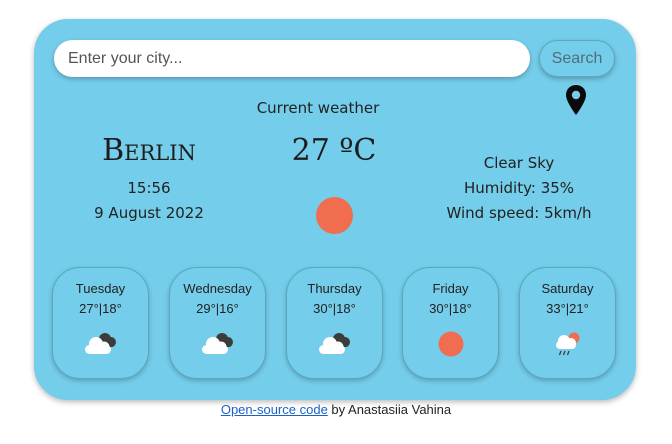 The width and height of the screenshot is (672, 444). Describe the element at coordinates (217, 308) in the screenshot. I see `forecast-temp-range: 29°|16°` at that location.